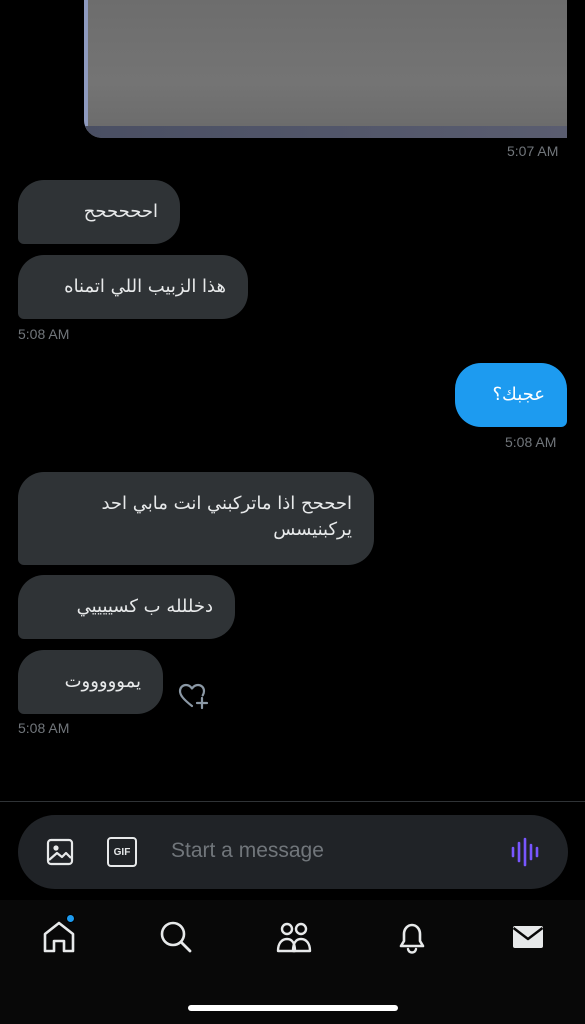 This screenshot has width=585, height=1024. What do you see at coordinates (528, 937) in the screenshot?
I see `messages-icon` at bounding box center [528, 937].